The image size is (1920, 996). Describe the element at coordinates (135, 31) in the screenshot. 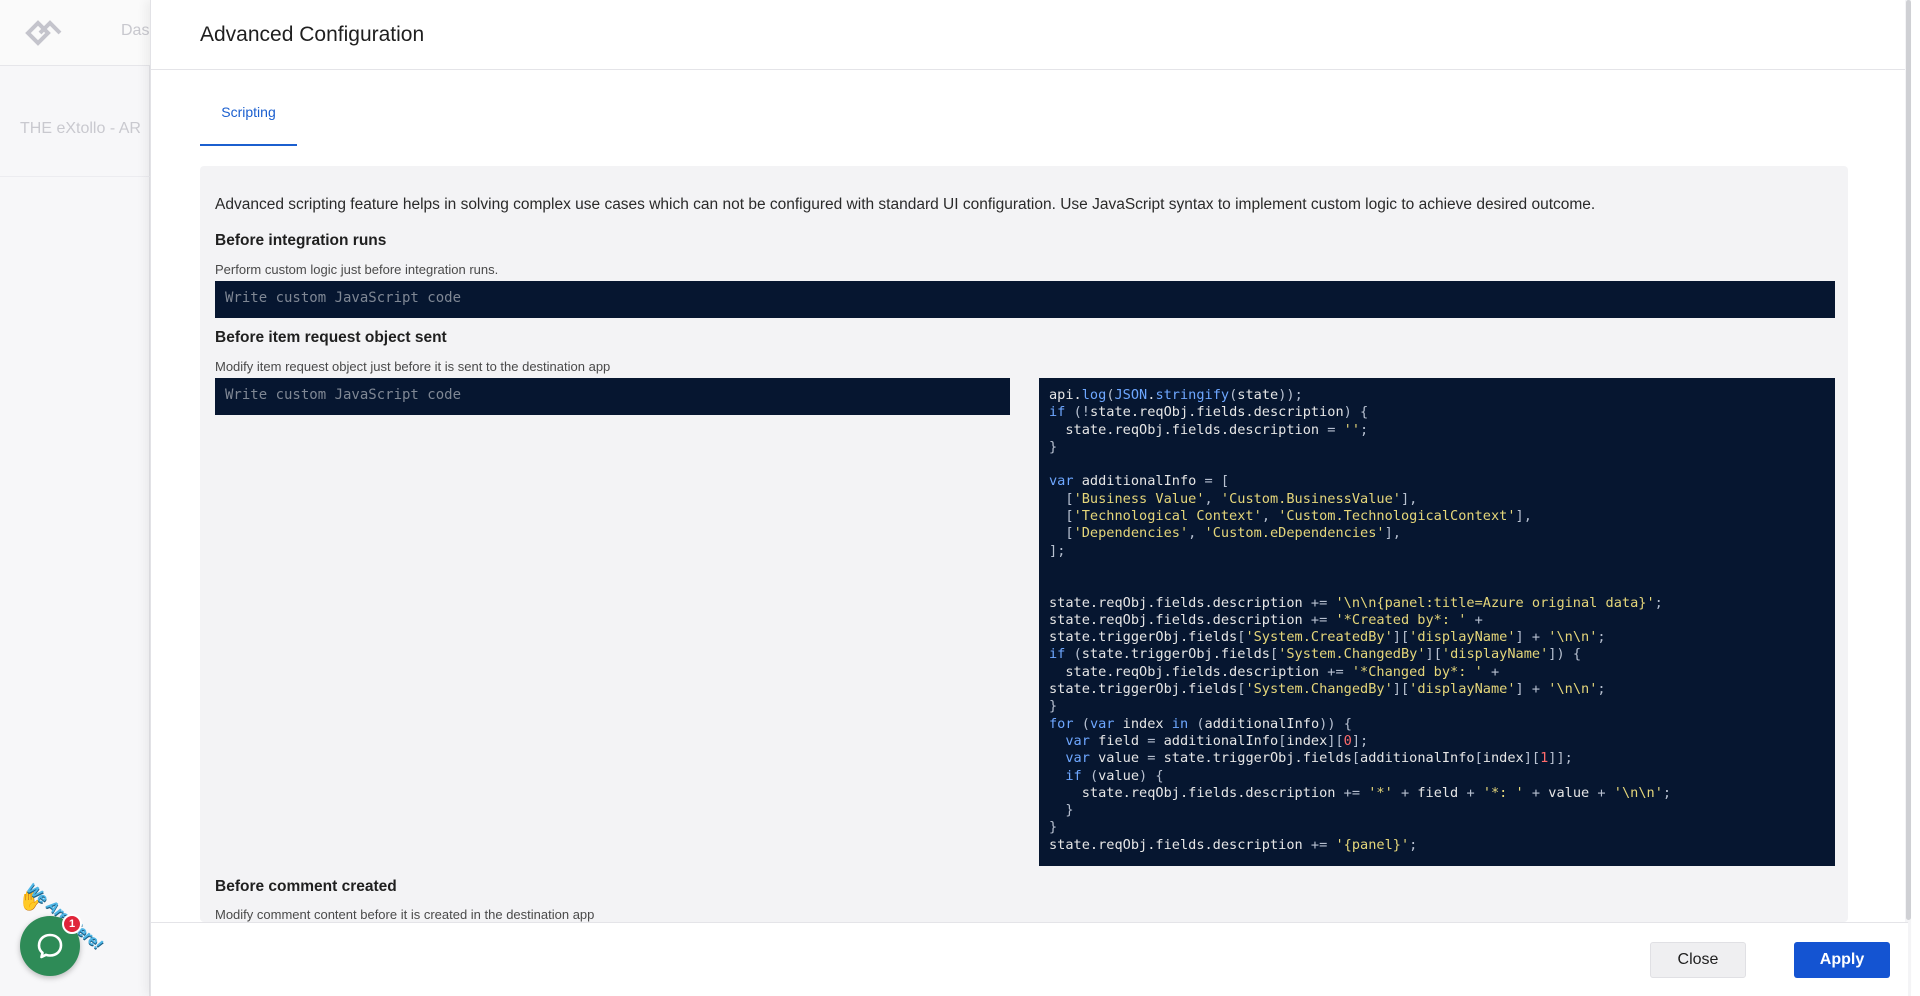

I see `background-nav-dashboard: Das` at that location.